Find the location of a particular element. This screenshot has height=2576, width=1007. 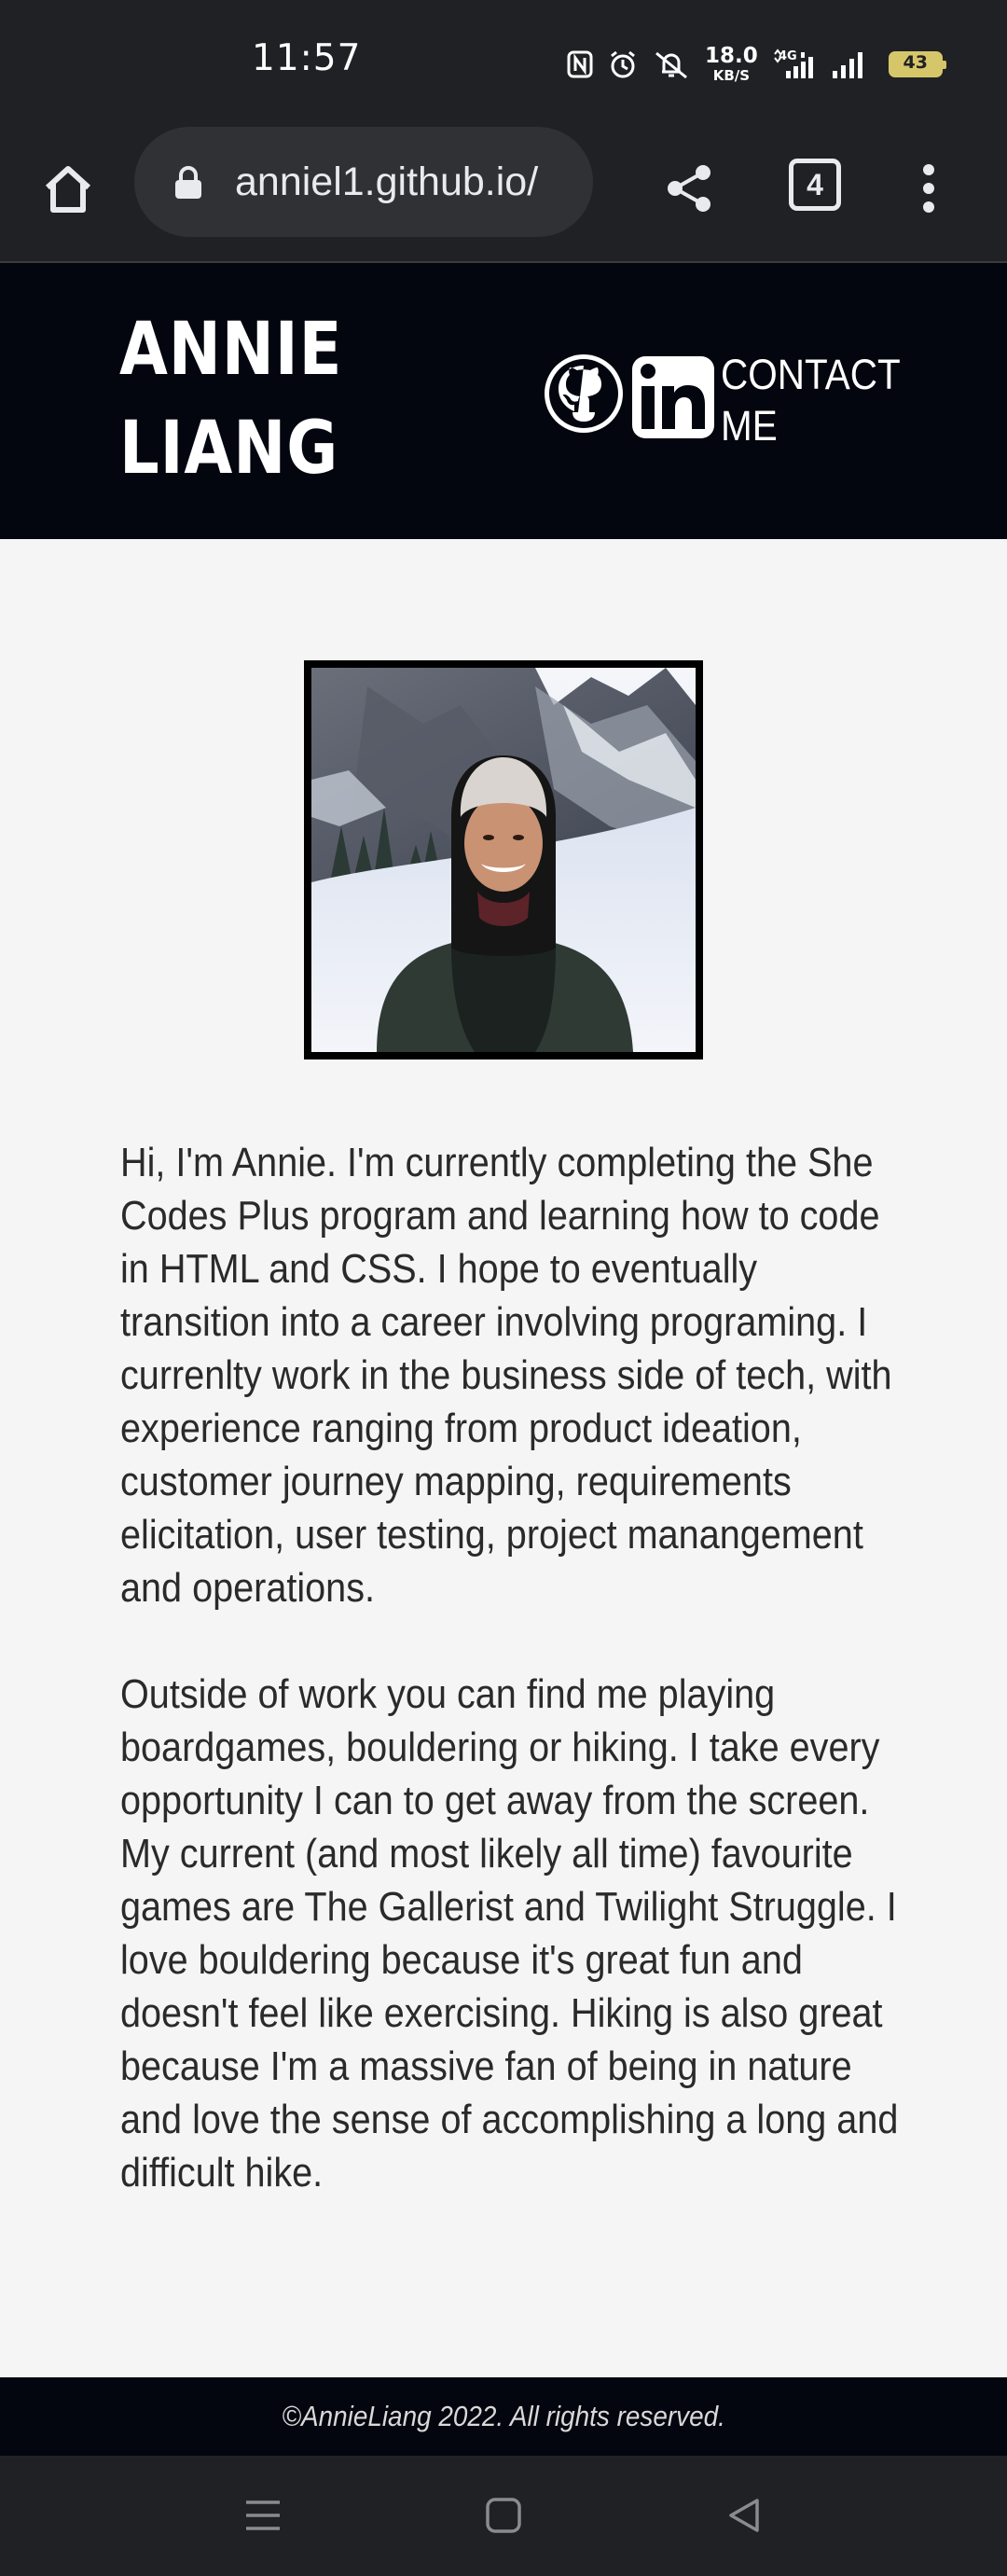

profile-photo is located at coordinates (504, 860).